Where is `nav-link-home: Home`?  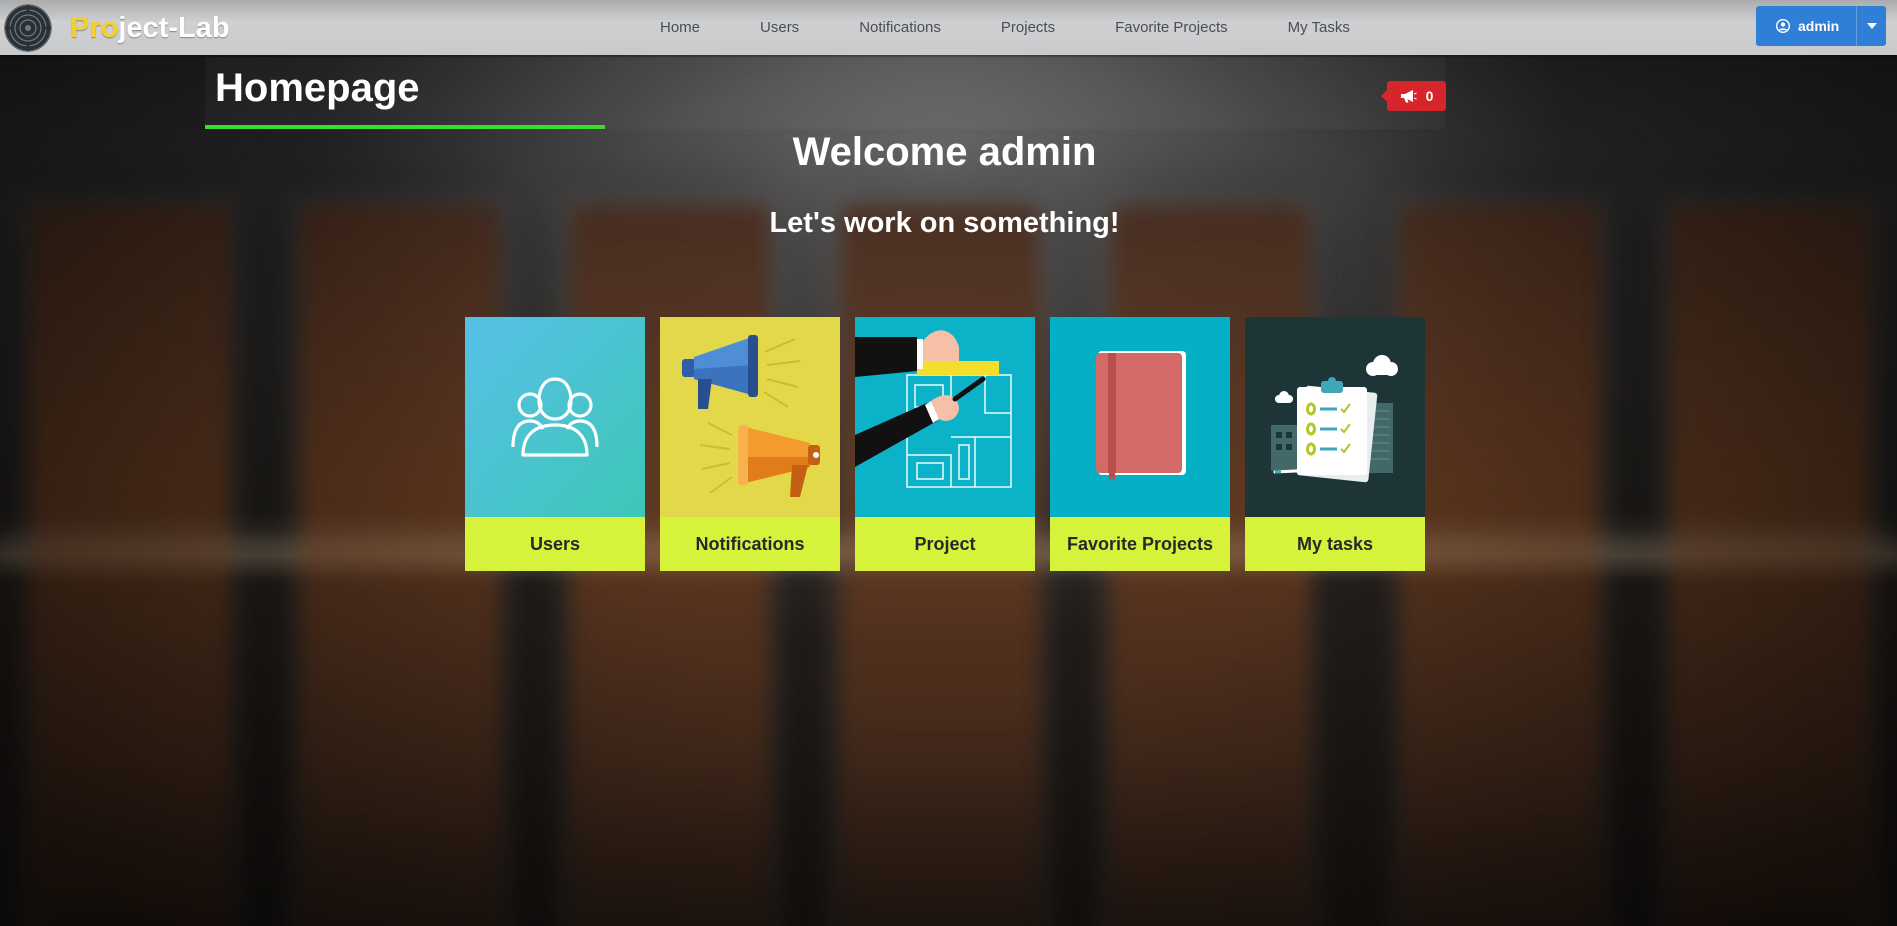
nav-link-home: Home is located at coordinates (680, 27).